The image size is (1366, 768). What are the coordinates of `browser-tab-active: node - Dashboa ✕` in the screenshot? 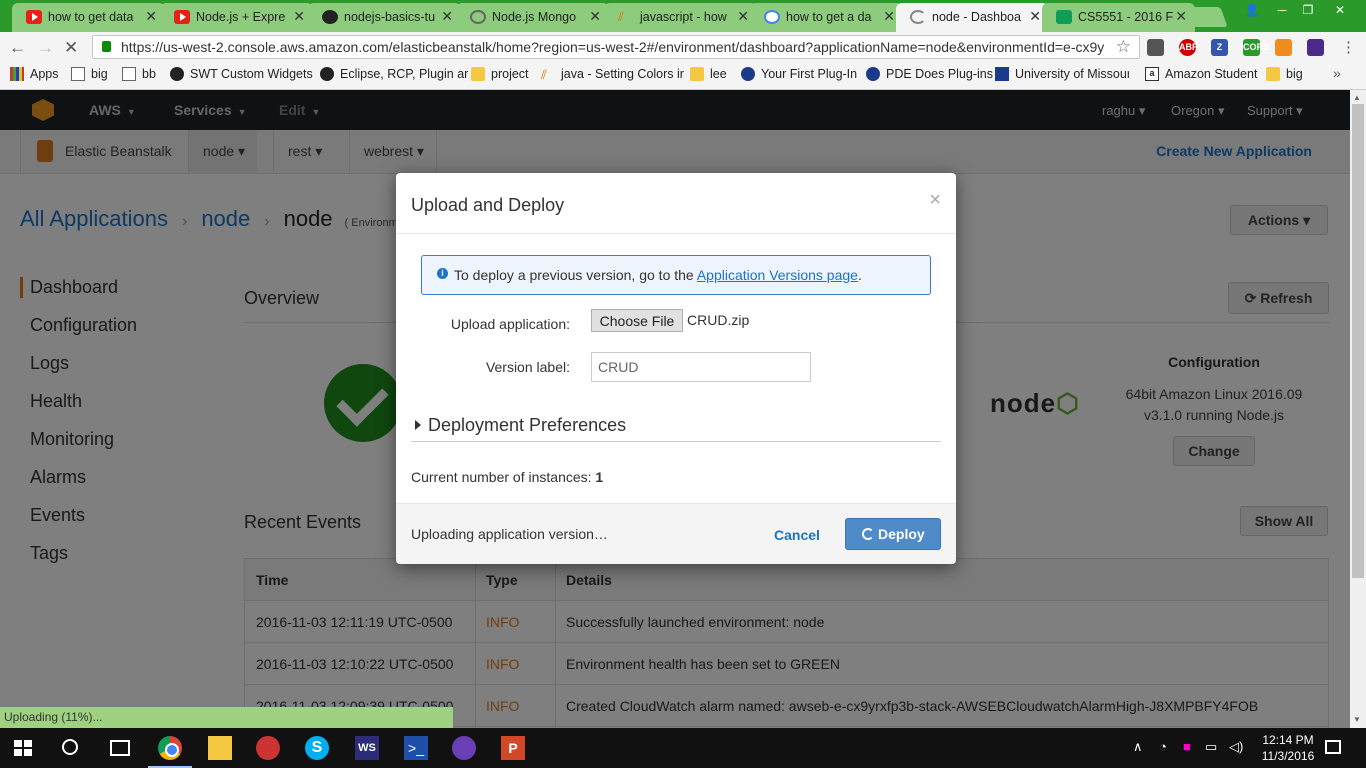 It's located at (972, 17).